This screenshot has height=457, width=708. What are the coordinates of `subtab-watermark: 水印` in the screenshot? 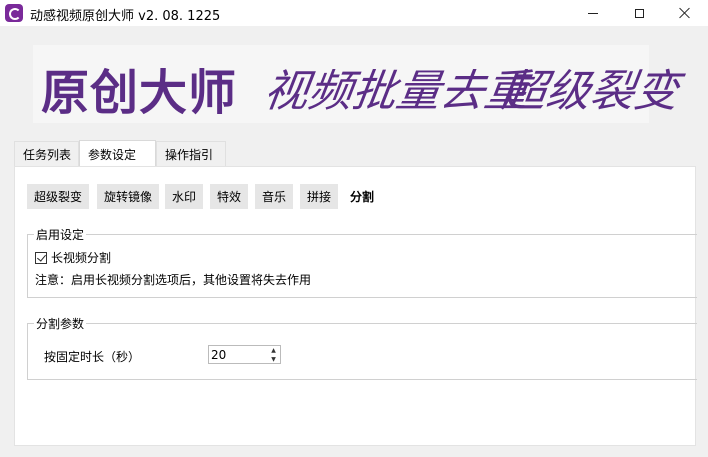 It's located at (184, 196).